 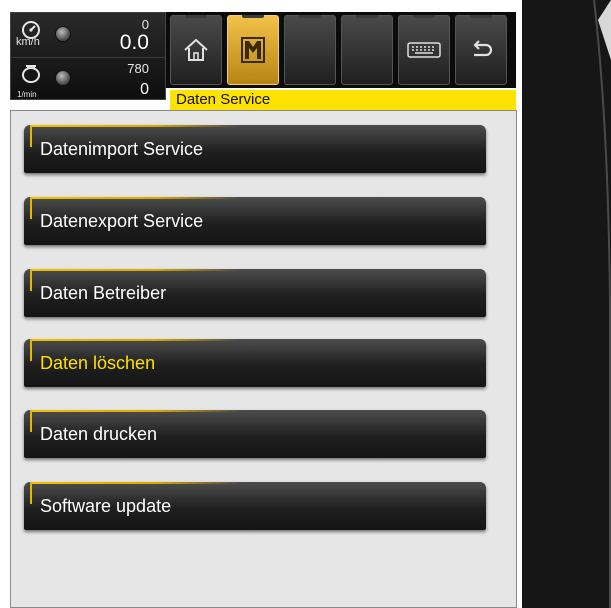 I want to click on keyboard-button, so click(x=424, y=50).